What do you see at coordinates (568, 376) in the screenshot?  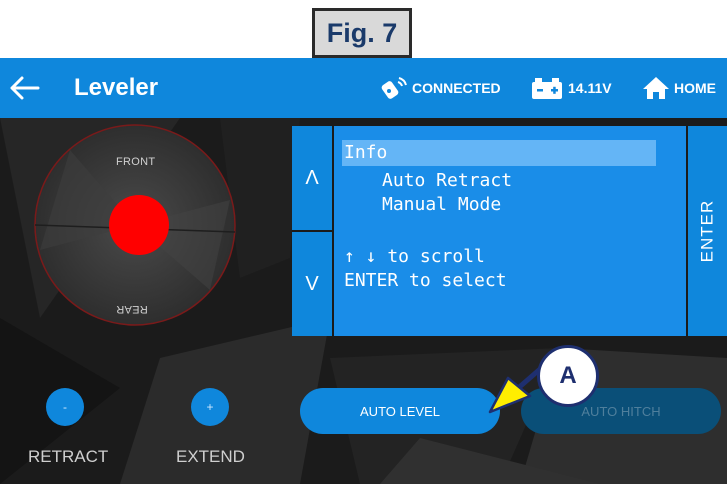 I see `callout-marker: A` at bounding box center [568, 376].